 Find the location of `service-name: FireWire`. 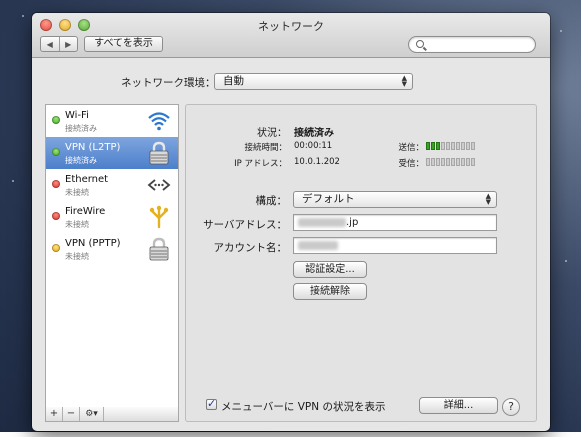

service-name: FireWire is located at coordinates (85, 211).